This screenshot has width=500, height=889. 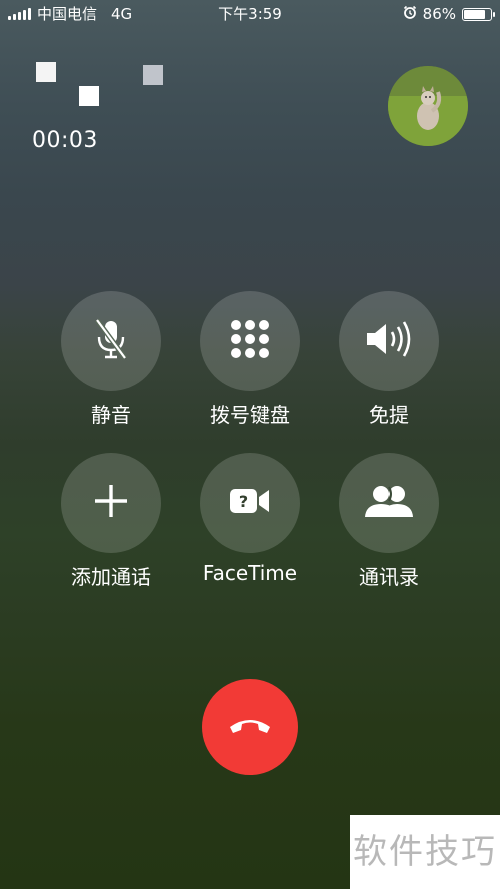 I want to click on mute-button-circle, so click(x=111, y=341).